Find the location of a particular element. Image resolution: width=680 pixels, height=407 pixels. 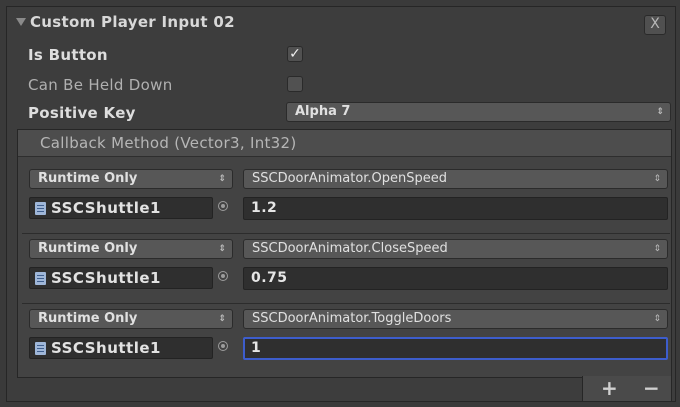

positive-key-row: Positive Key Alpha 7 ⇕ is located at coordinates (349, 113).